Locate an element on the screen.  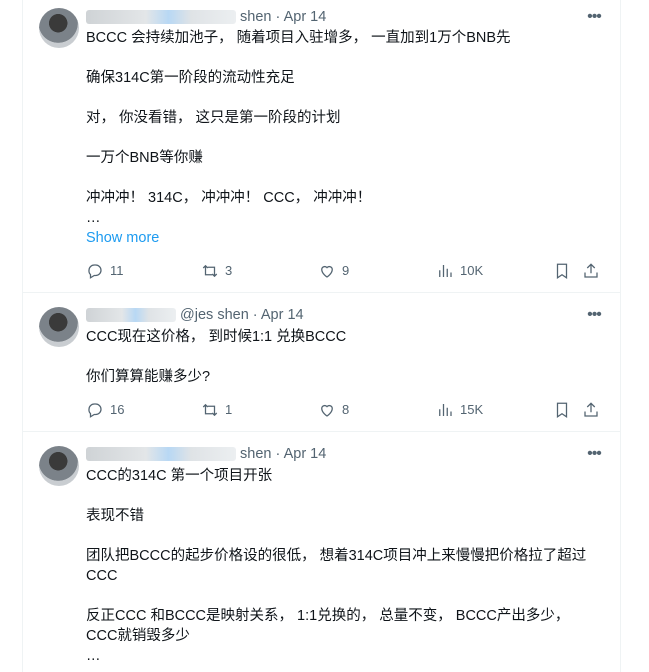
tweet-header: @jes shen · Apr 14 is located at coordinates (195, 315).